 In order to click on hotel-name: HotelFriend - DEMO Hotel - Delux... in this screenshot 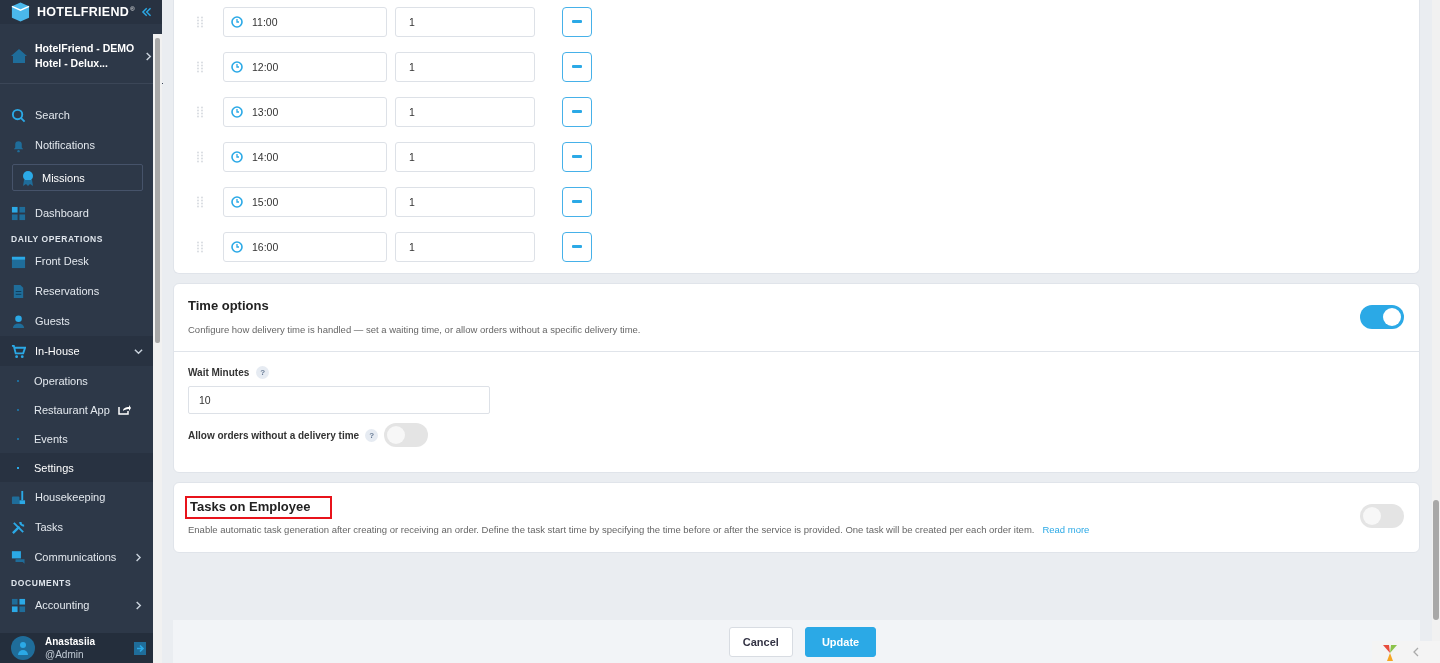, I will do `click(85, 56)`.